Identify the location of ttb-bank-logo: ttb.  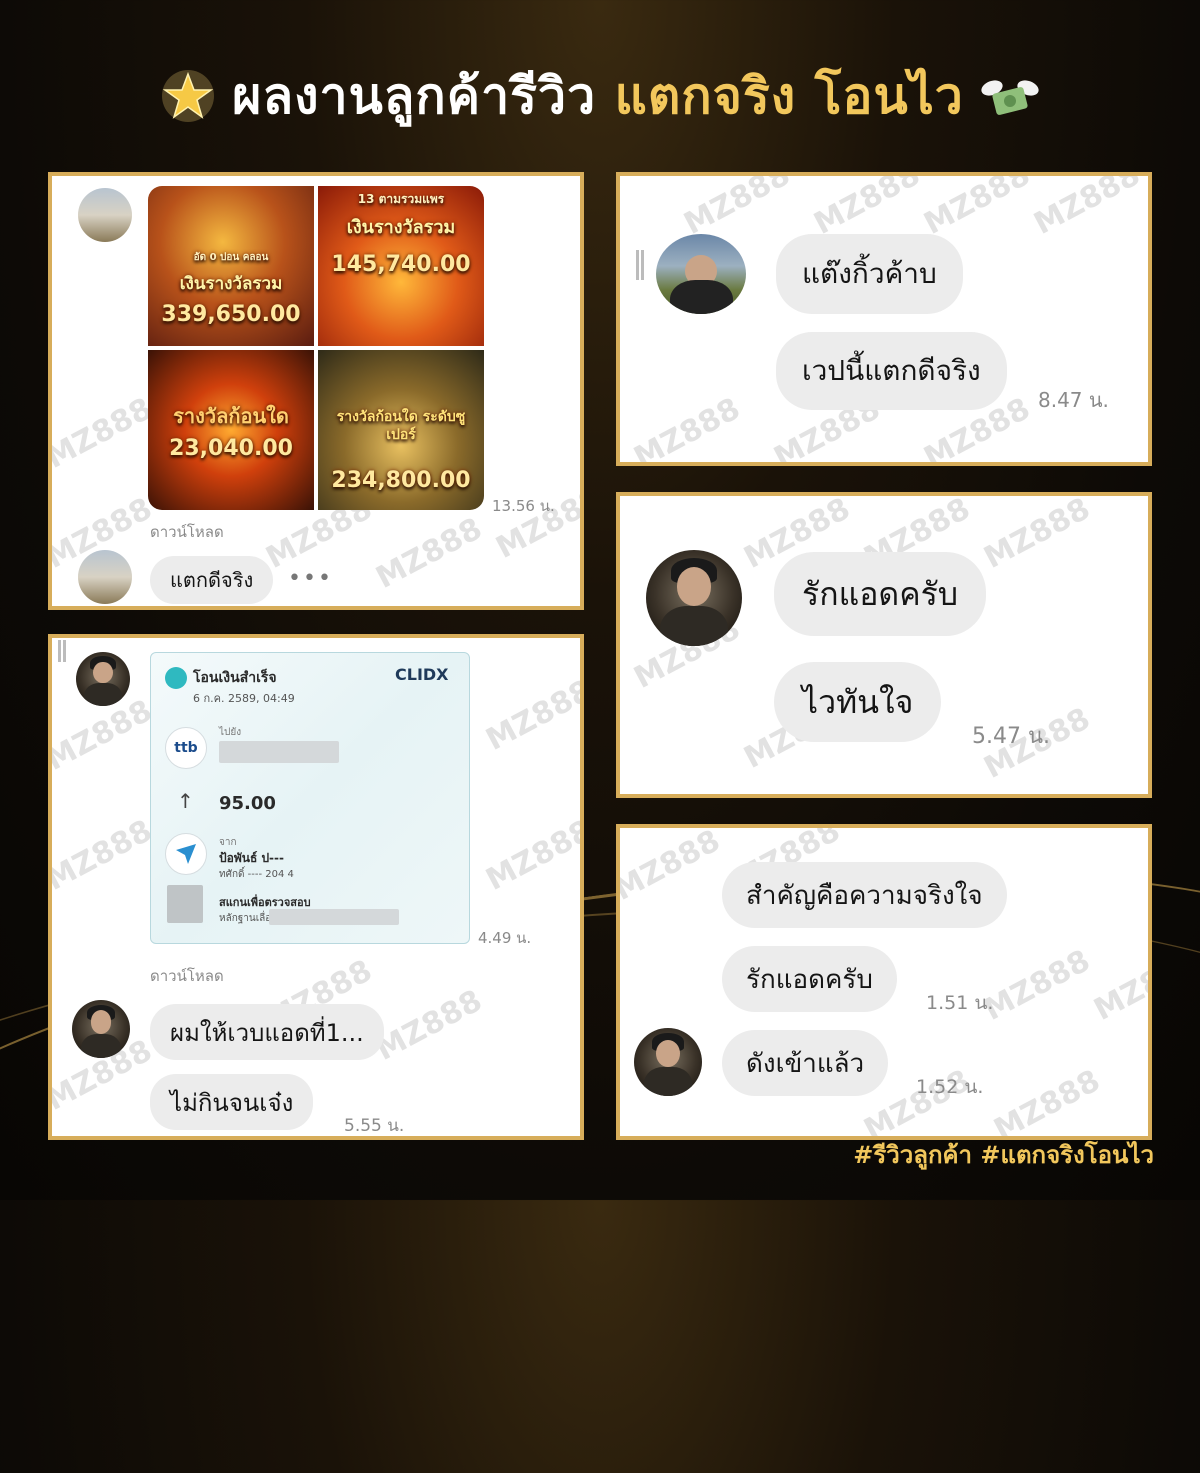
(186, 748).